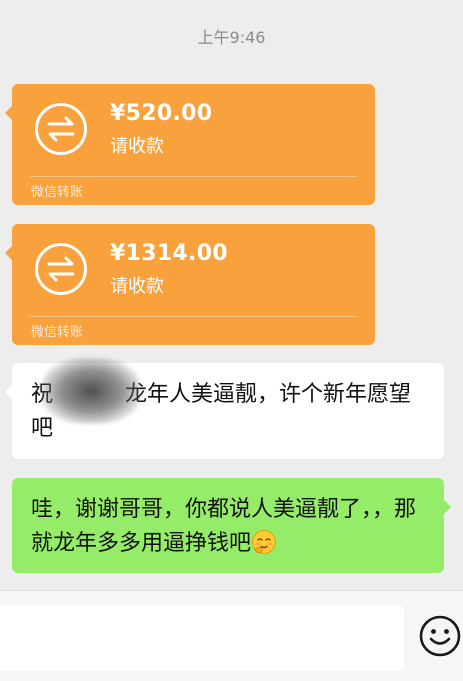  What do you see at coordinates (190, 284) in the screenshot?
I see `transfer-card: ¥1314.00 请收款 微信转账` at bounding box center [190, 284].